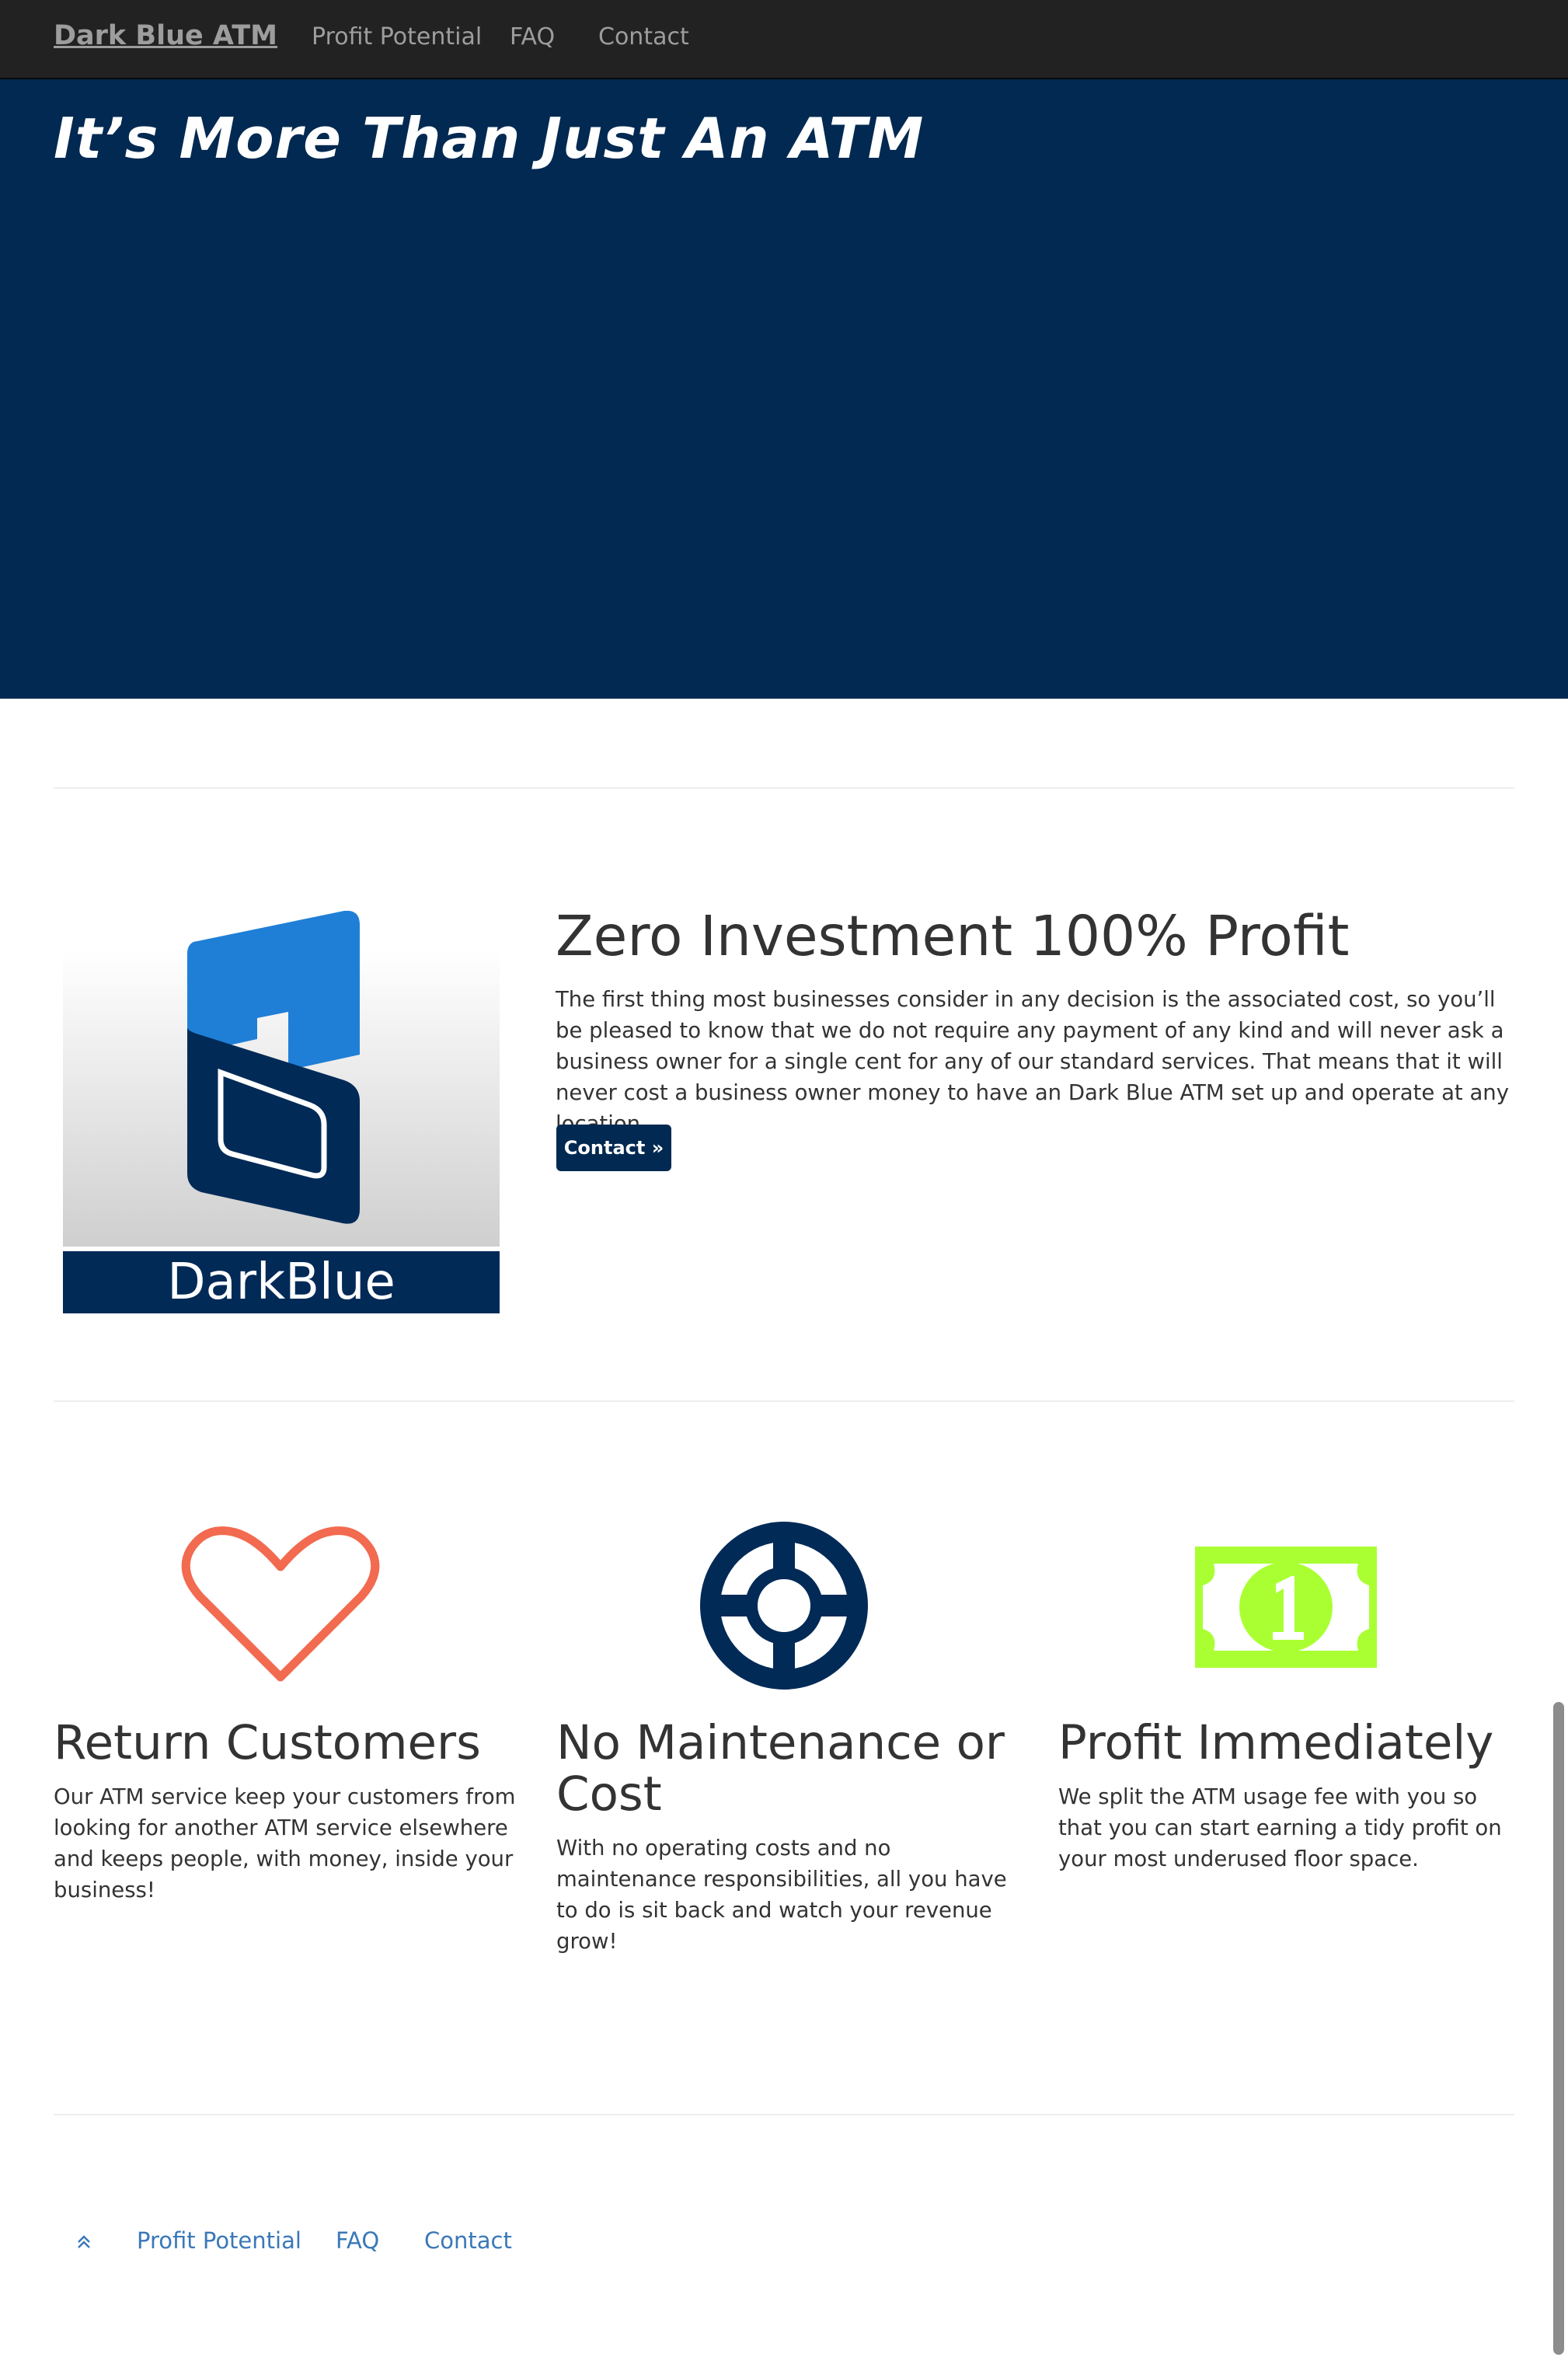 Image resolution: width=1568 pixels, height=2361 pixels. What do you see at coordinates (84, 2242) in the screenshot?
I see `back-to-top-icon` at bounding box center [84, 2242].